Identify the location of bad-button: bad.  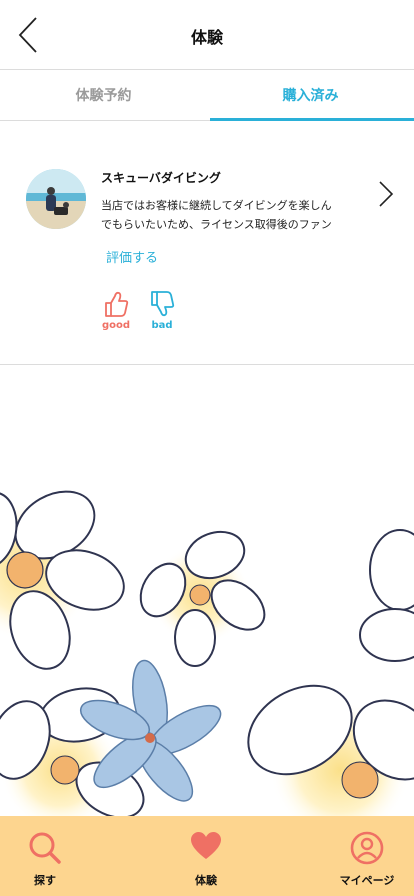
(162, 310).